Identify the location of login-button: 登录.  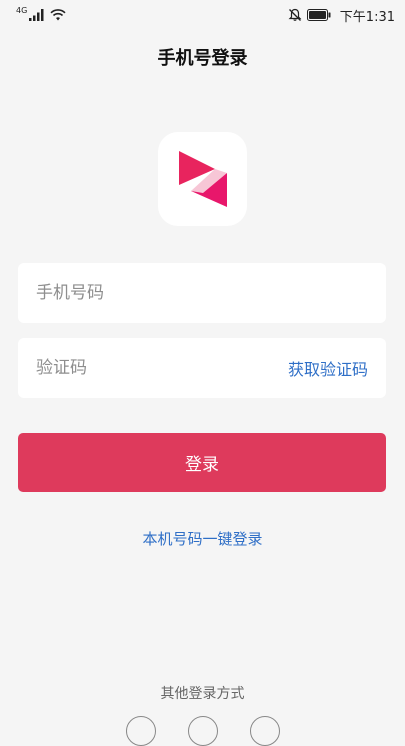
(202, 462).